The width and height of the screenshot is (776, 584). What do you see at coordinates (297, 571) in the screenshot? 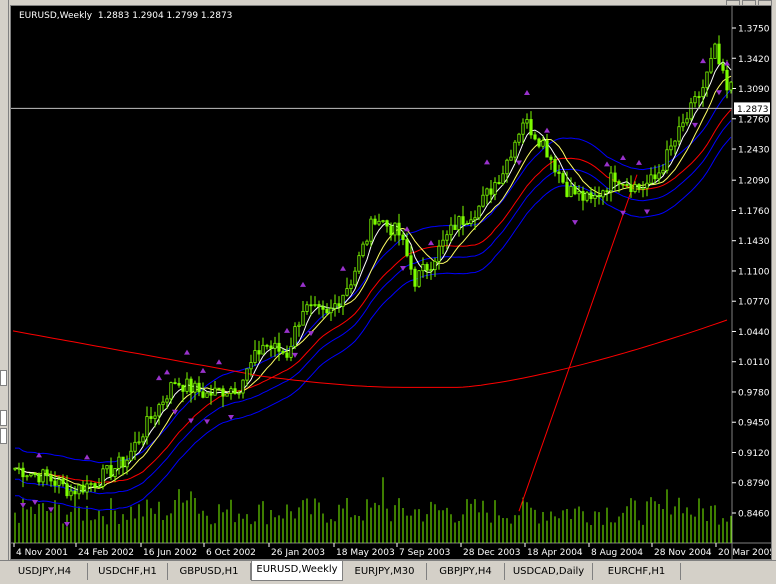
I see `tab-eurusd-weekly: EURUSD,Weekly` at bounding box center [297, 571].